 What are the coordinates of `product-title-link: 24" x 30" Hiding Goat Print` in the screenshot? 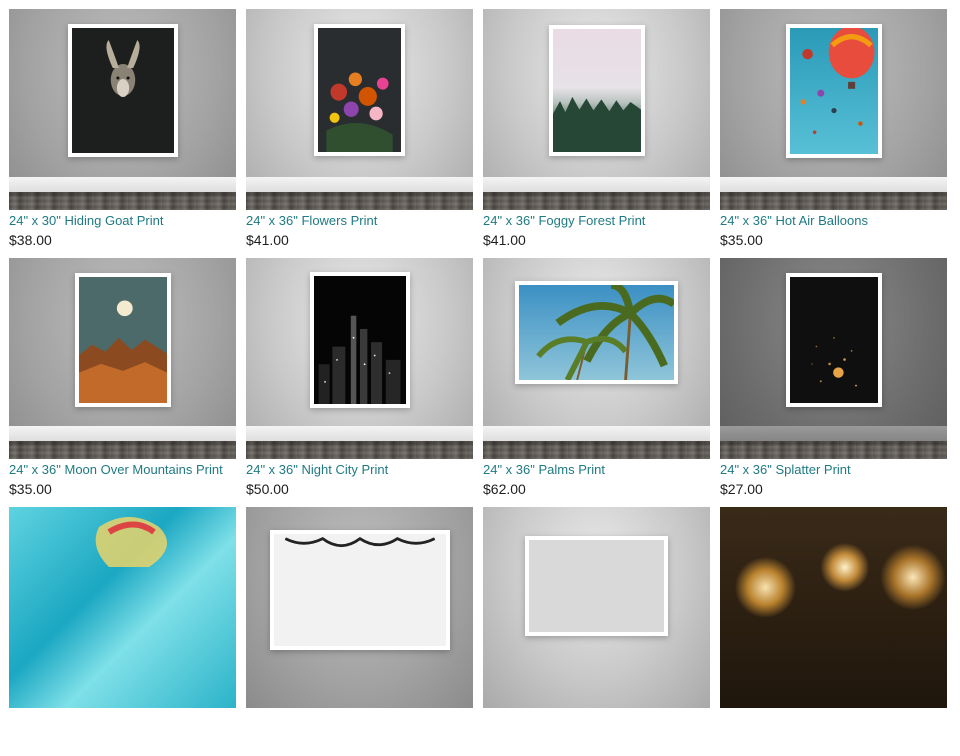 It's located at (122, 221).